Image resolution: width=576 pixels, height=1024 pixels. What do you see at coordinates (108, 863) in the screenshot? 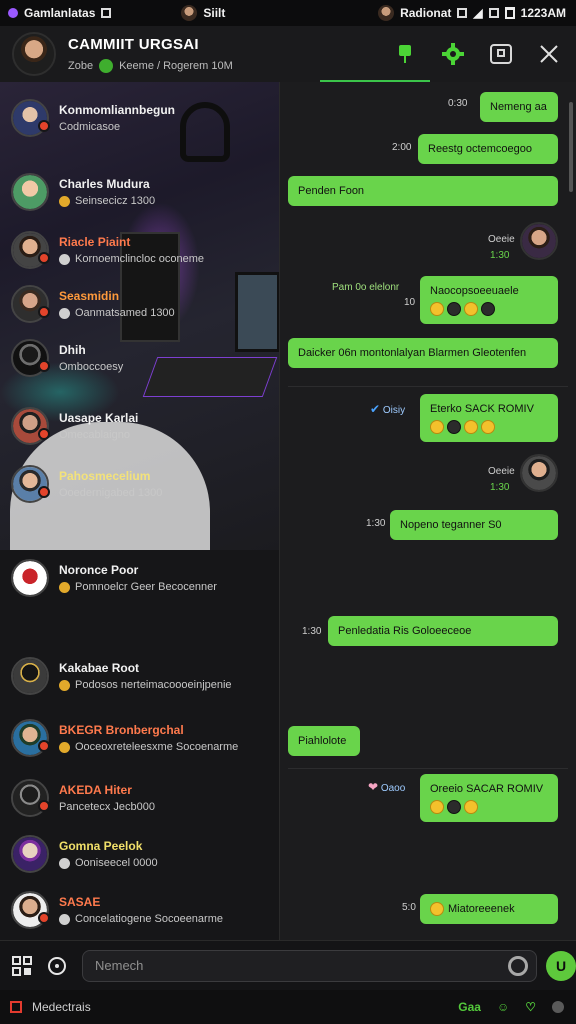
I see `contact-status: Ooniseecel 0000` at bounding box center [108, 863].